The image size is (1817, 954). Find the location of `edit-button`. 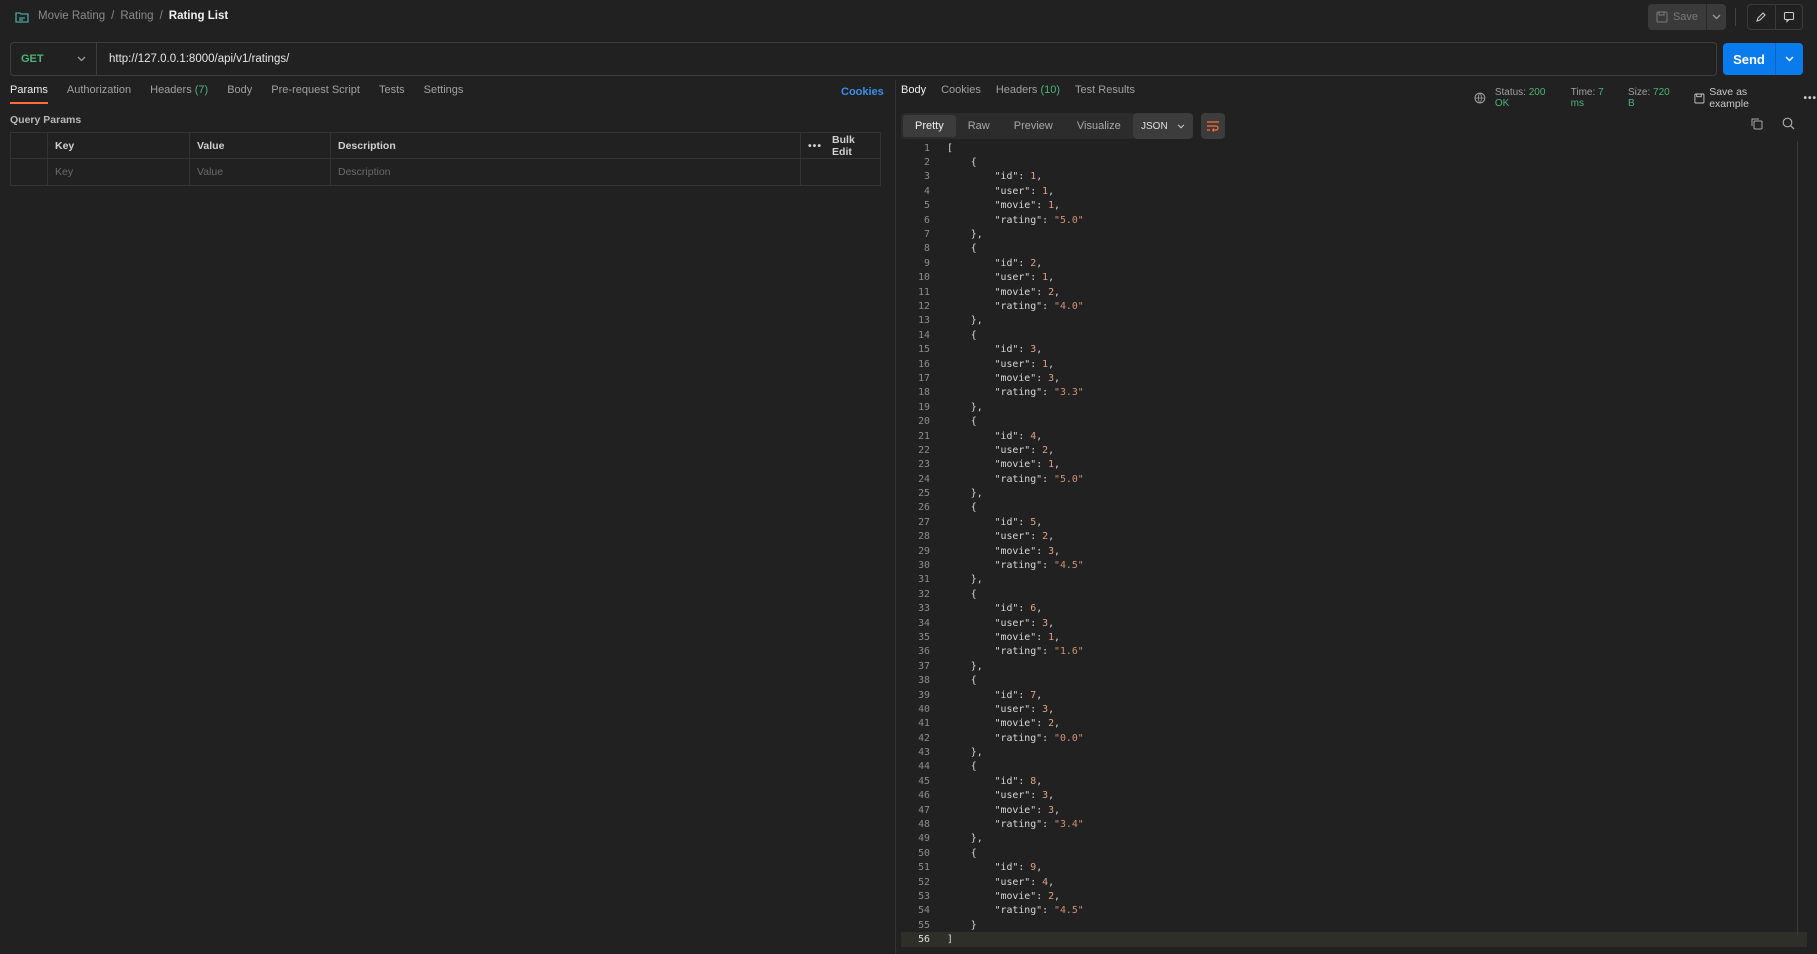

edit-button is located at coordinates (1761, 17).